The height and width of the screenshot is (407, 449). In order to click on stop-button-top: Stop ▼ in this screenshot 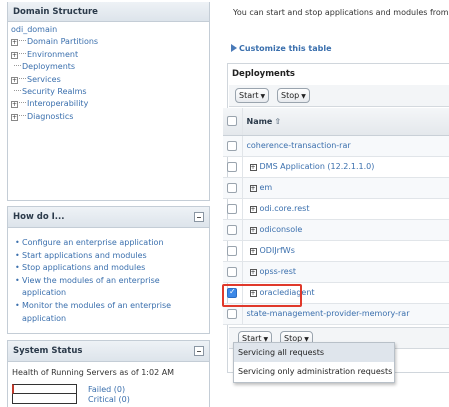, I will do `click(293, 95)`.